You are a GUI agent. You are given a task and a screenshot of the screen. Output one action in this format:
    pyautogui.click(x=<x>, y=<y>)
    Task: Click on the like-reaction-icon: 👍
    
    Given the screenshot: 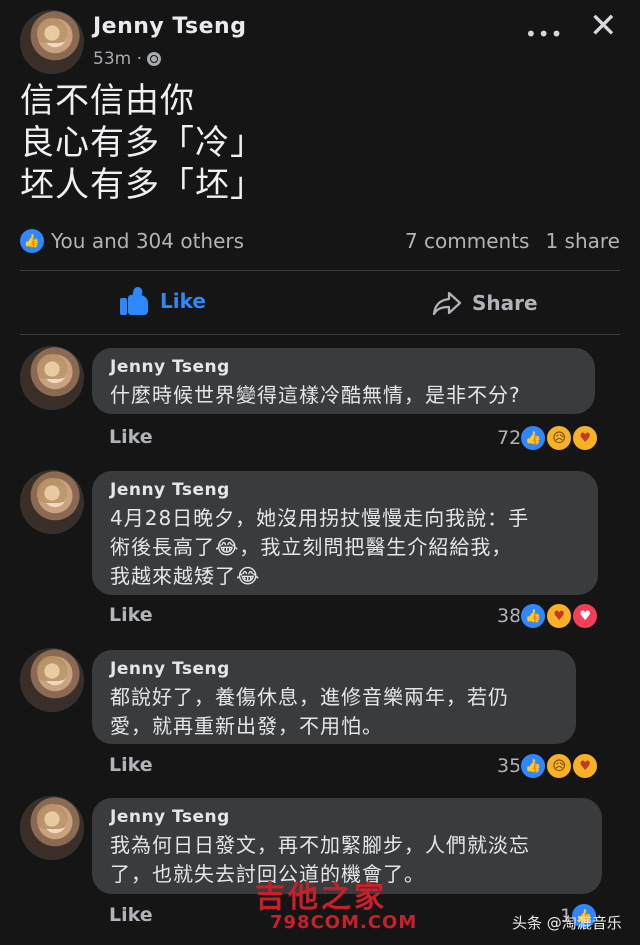 What is the action you would take?
    pyautogui.click(x=32, y=241)
    